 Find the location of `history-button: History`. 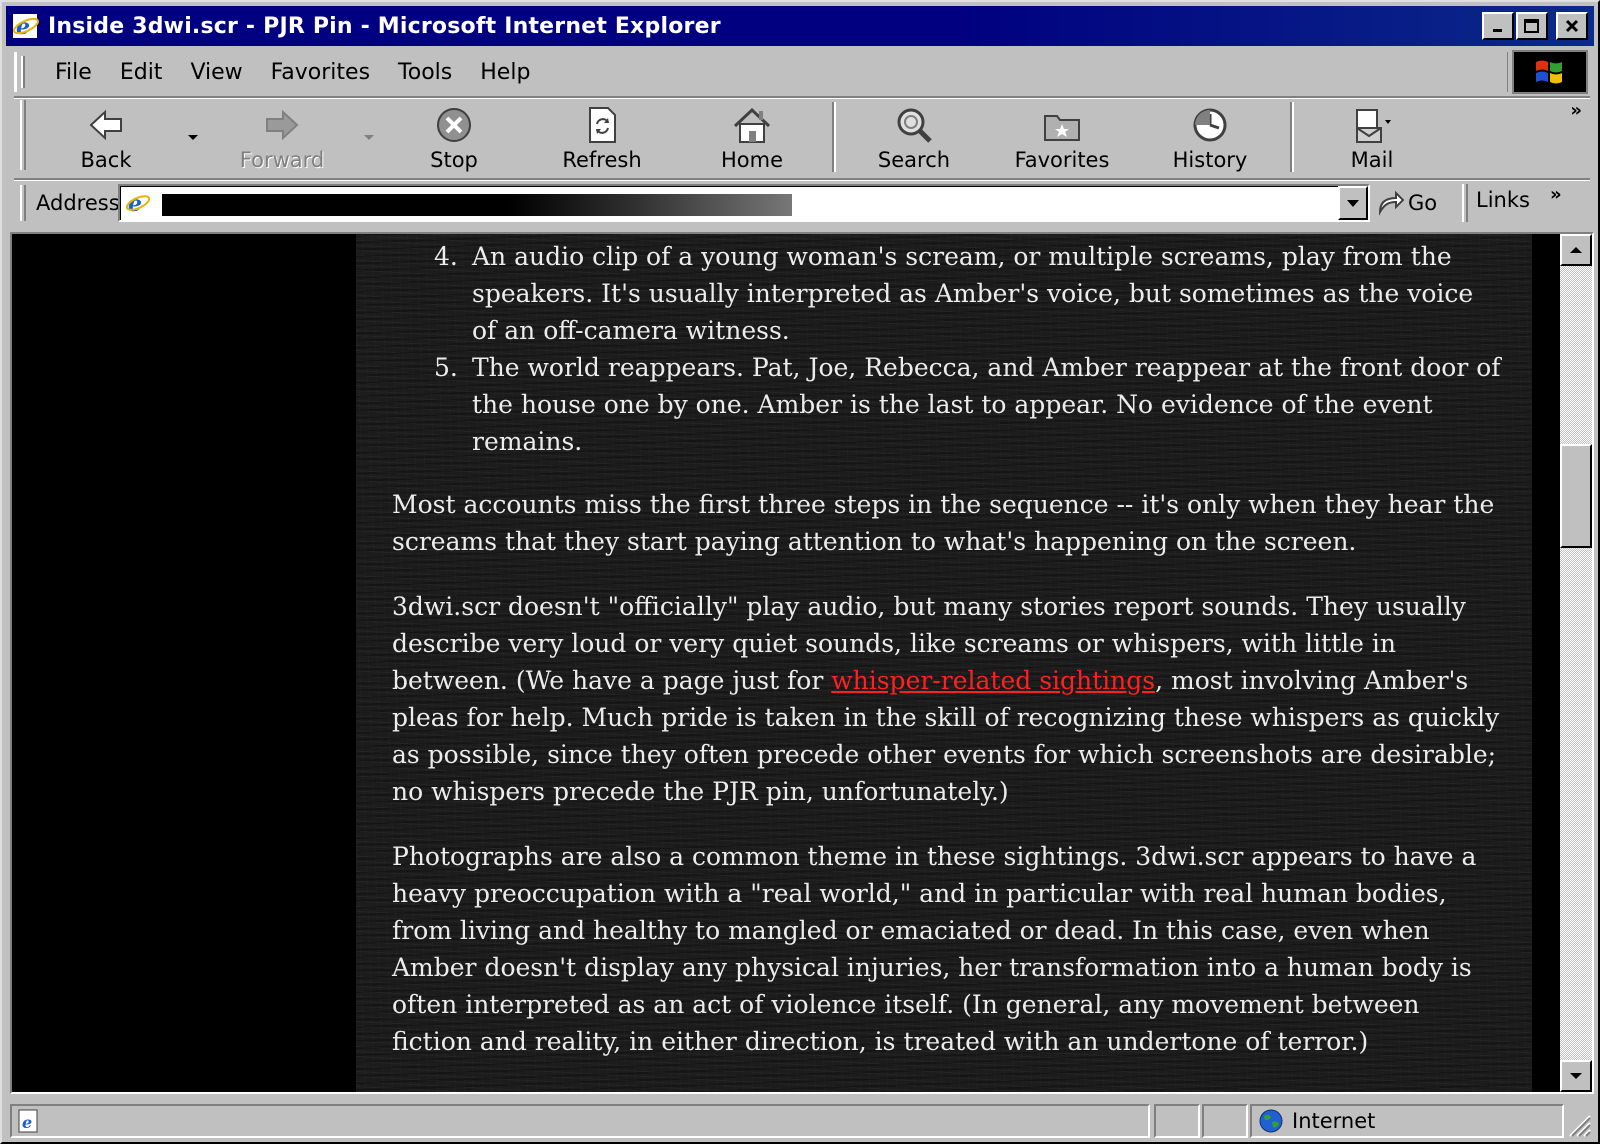

history-button: History is located at coordinates (1210, 137).